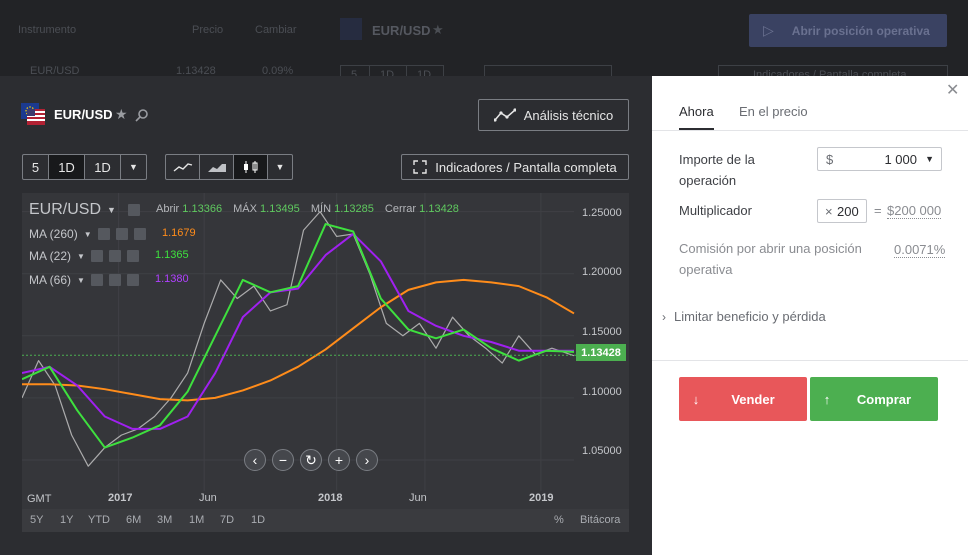 The image size is (968, 555). I want to click on amount-select: $ 1 000 ▼, so click(879, 159).